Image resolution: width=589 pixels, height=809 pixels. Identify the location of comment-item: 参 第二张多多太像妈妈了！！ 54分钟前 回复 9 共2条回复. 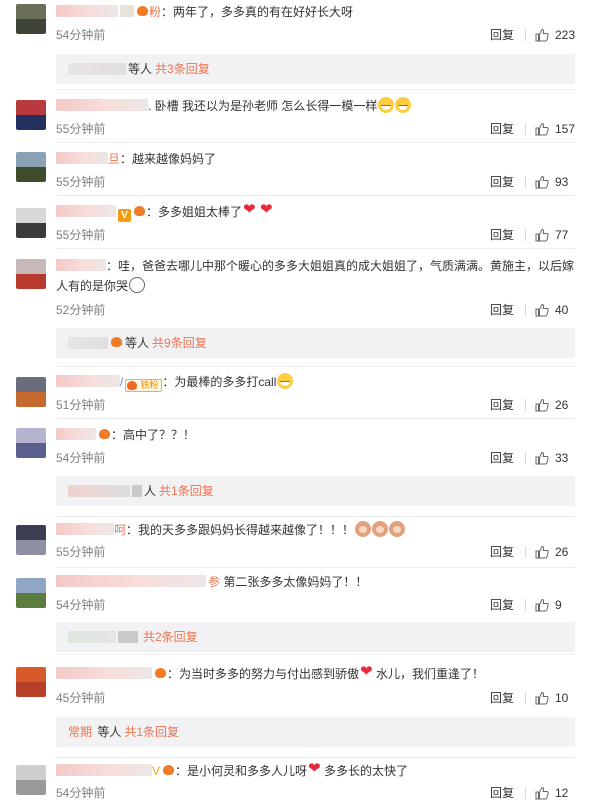
(294, 613).